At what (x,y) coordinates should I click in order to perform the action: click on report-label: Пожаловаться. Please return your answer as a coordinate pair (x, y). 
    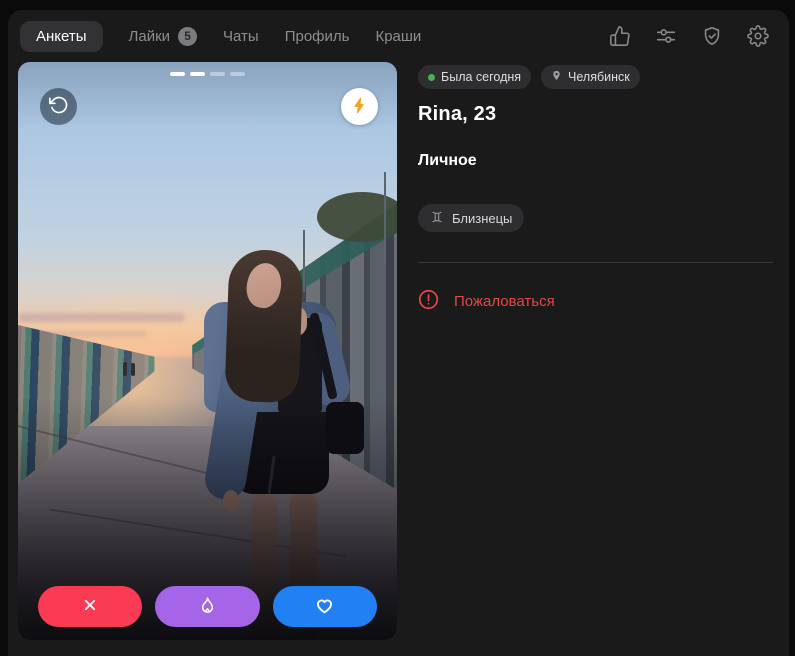
    Looking at the image, I should click on (504, 301).